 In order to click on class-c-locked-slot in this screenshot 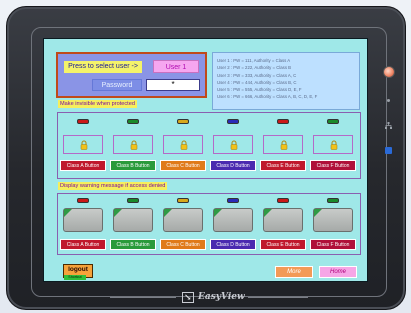, I will do `click(183, 144)`.